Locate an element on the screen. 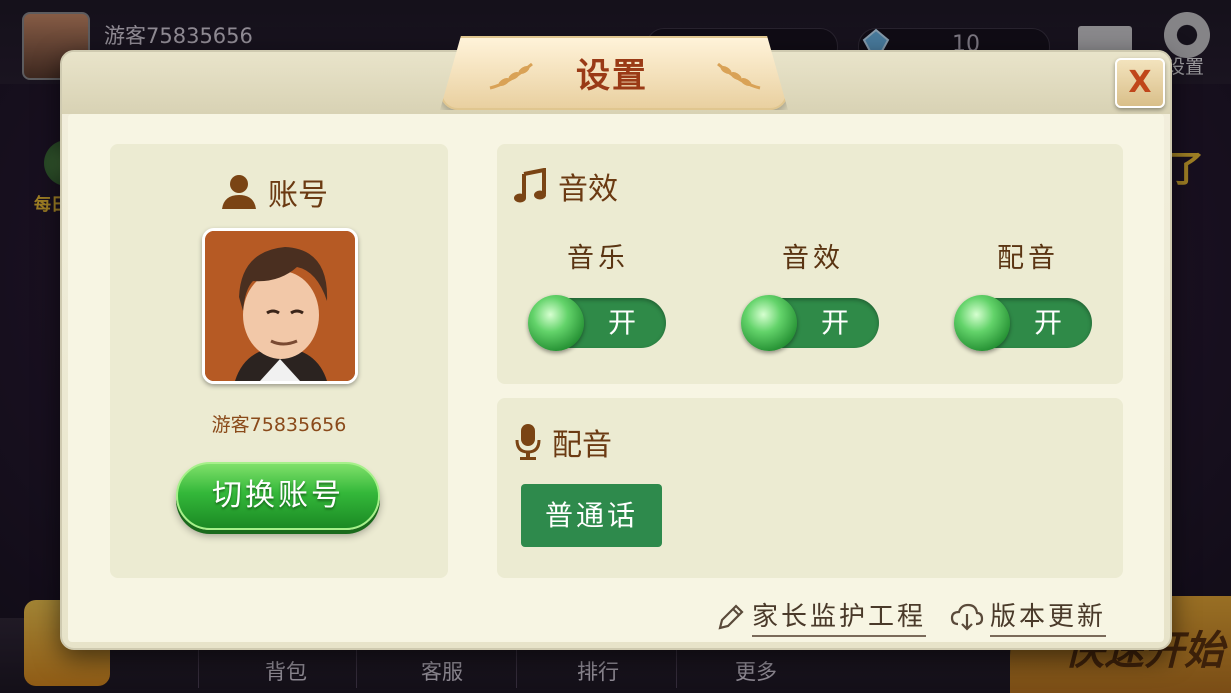 The image size is (1231, 693). music-label: 音乐 is located at coordinates (598, 258).